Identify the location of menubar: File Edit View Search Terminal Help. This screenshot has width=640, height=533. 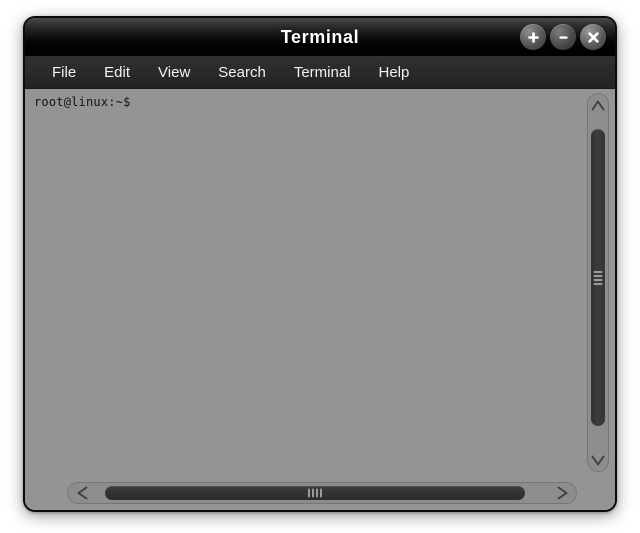
(320, 72).